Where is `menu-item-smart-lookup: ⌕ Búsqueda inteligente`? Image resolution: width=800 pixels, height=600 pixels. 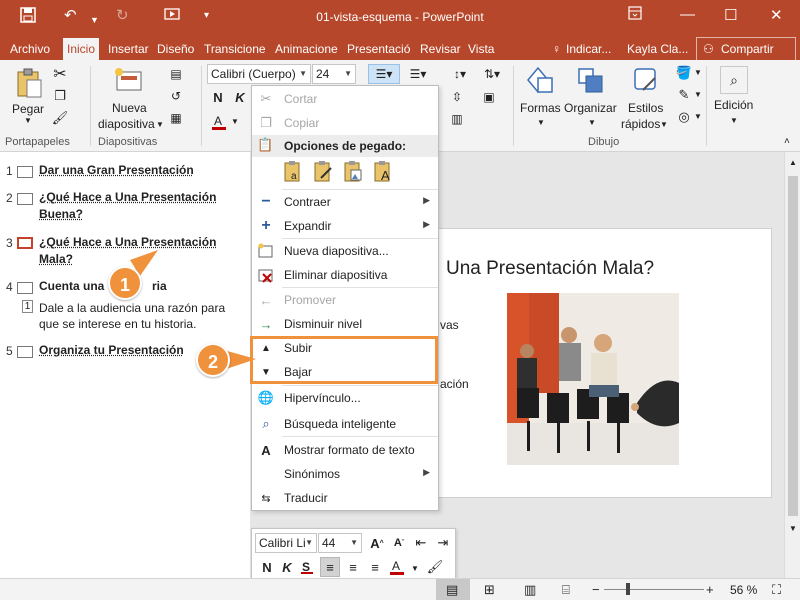 menu-item-smart-lookup: ⌕ Búsqueda inteligente is located at coordinates (345, 424).